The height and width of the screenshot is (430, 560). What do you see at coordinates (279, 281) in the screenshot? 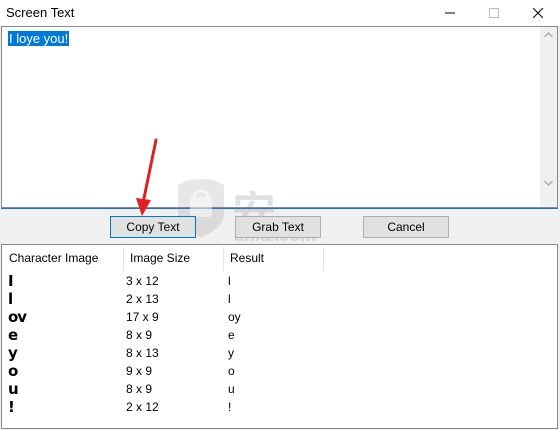
I see `table-row: I 3 x 12 l` at bounding box center [279, 281].